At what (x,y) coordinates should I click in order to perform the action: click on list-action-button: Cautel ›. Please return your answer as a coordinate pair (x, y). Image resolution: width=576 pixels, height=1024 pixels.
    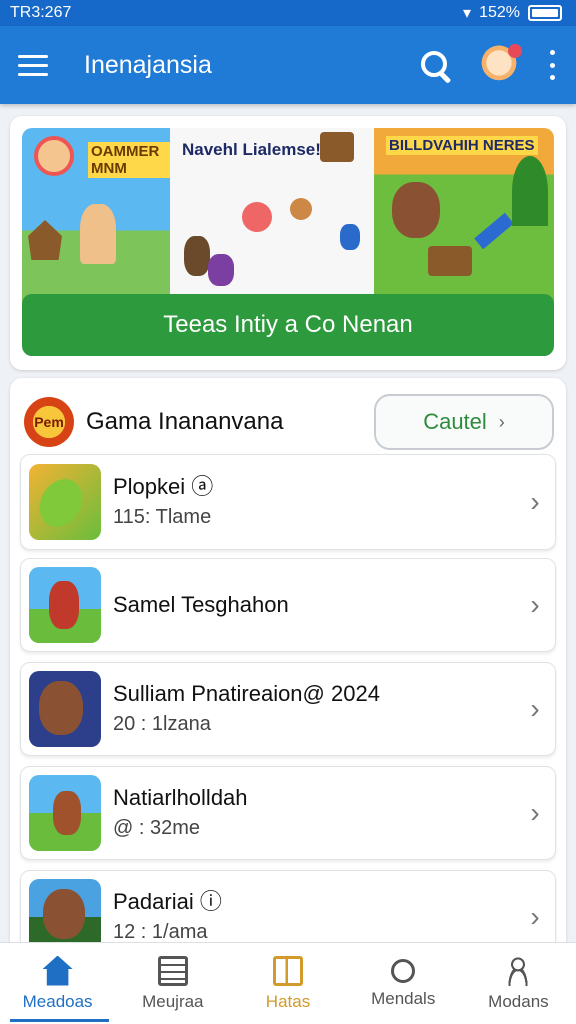
    Looking at the image, I should click on (464, 422).